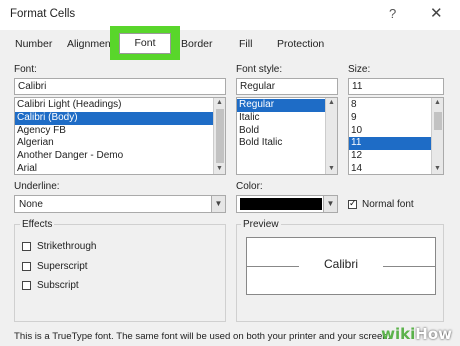 Image resolution: width=460 pixels, height=346 pixels. I want to click on size-list-item: 8, so click(390, 105).